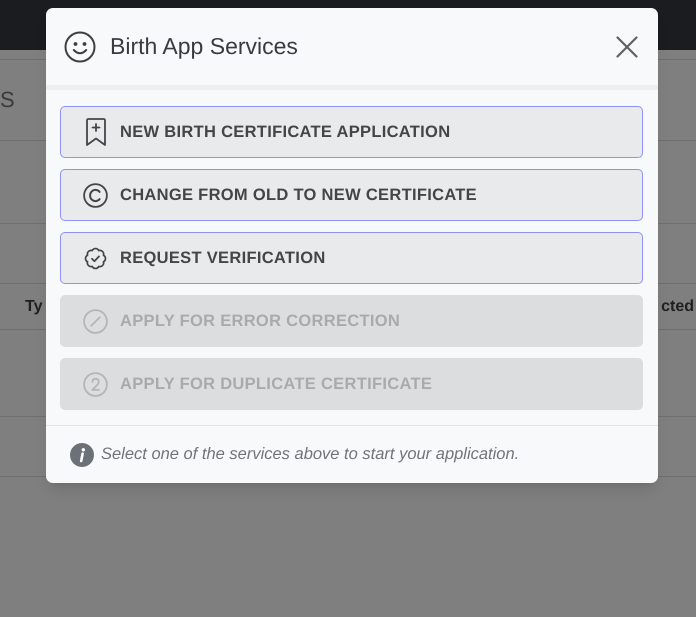 The width and height of the screenshot is (696, 617). I want to click on circled-two-icon, so click(95, 384).